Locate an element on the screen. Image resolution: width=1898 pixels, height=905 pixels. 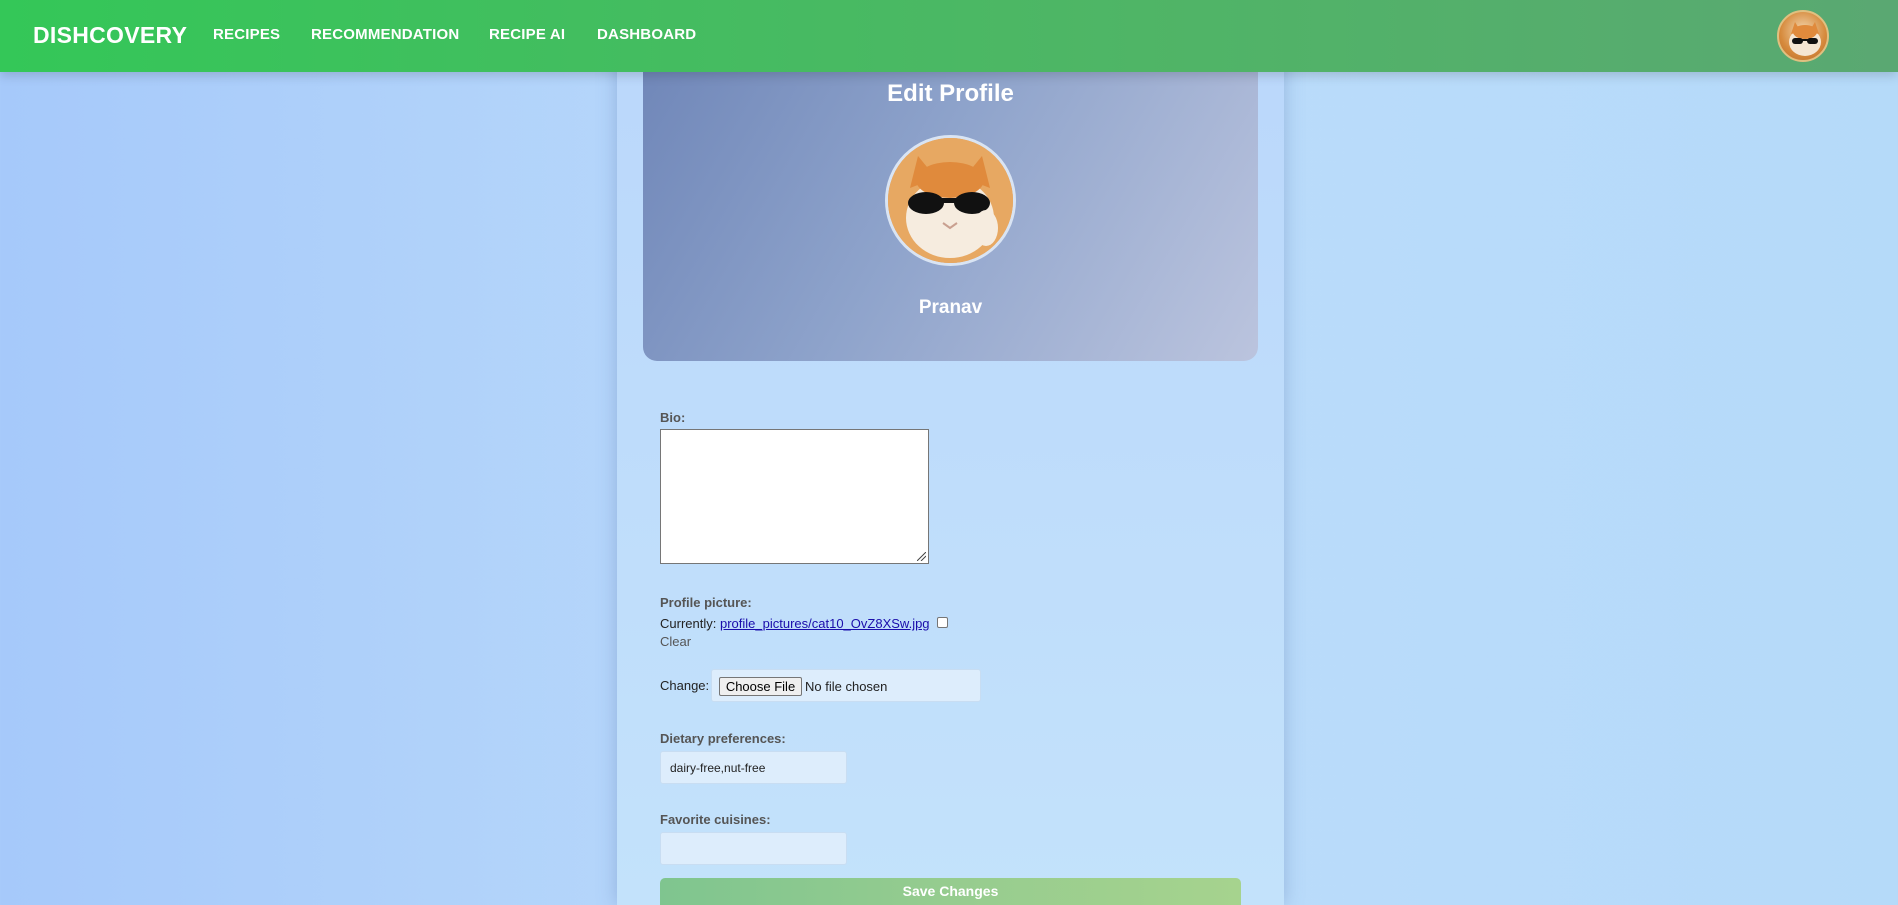
bio-textarea is located at coordinates (794, 496).